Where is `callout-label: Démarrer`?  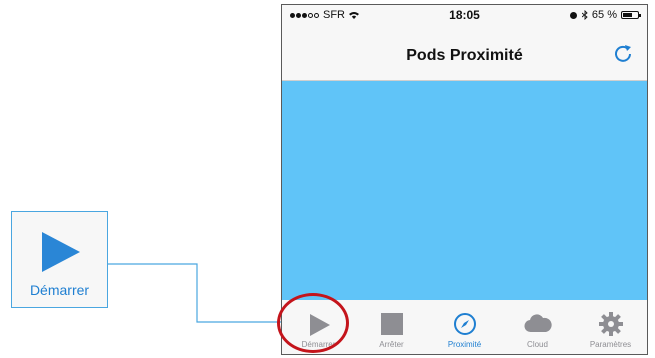
callout-label: Démarrer is located at coordinates (59, 290).